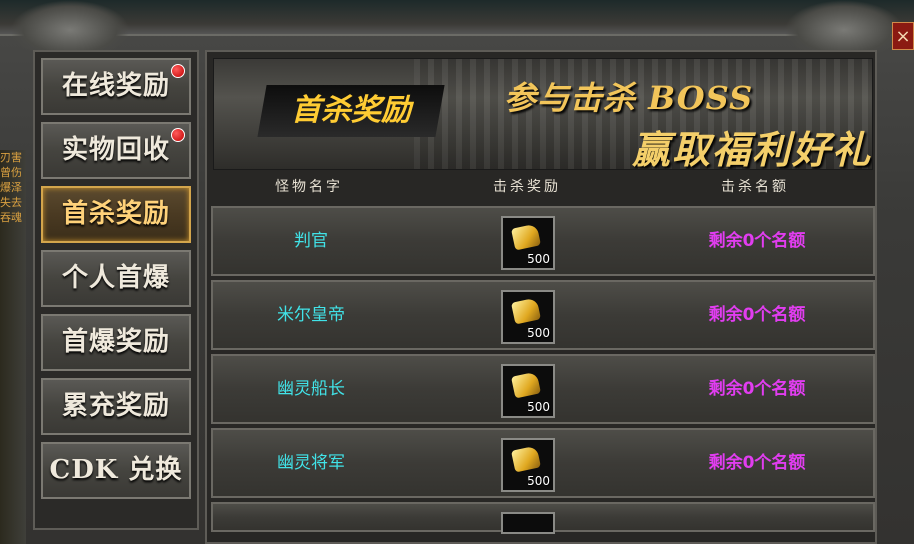 The height and width of the screenshot is (544, 914). Describe the element at coordinates (755, 187) in the screenshot. I see `column-header-quota: 击杀名额` at that location.